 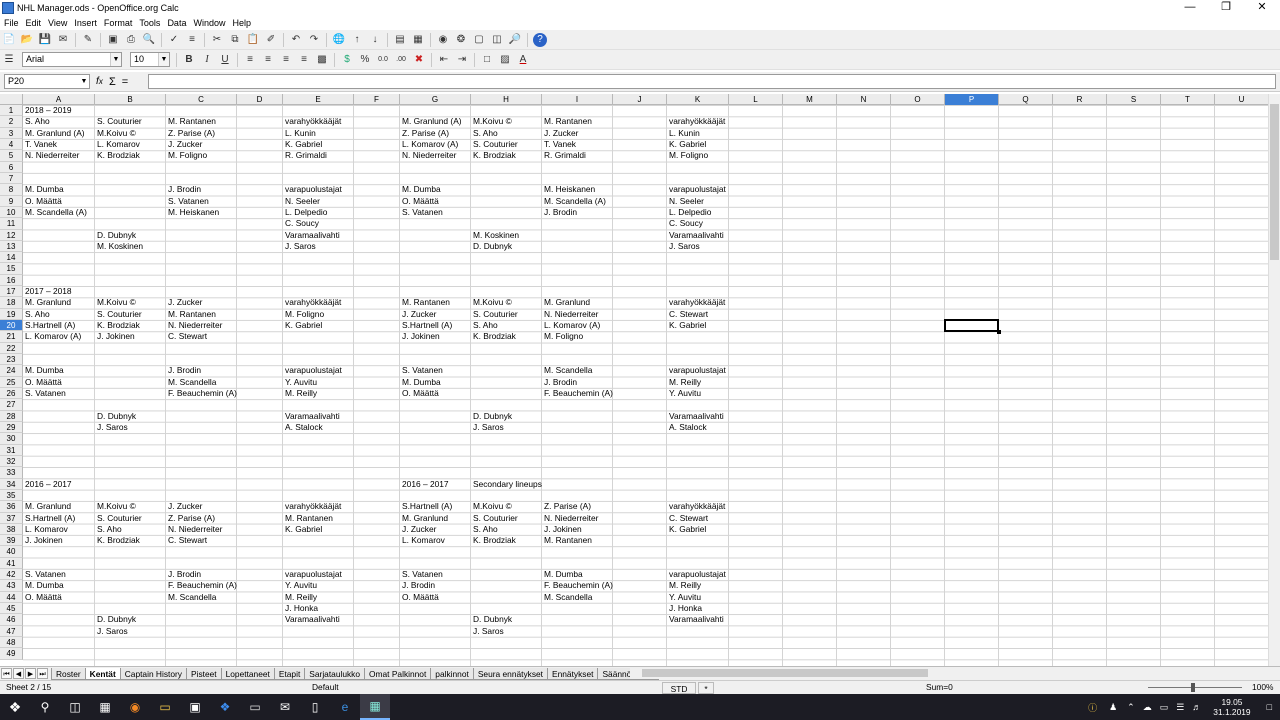 I want to click on cell-k9: N. Seeler, so click(x=686, y=201).